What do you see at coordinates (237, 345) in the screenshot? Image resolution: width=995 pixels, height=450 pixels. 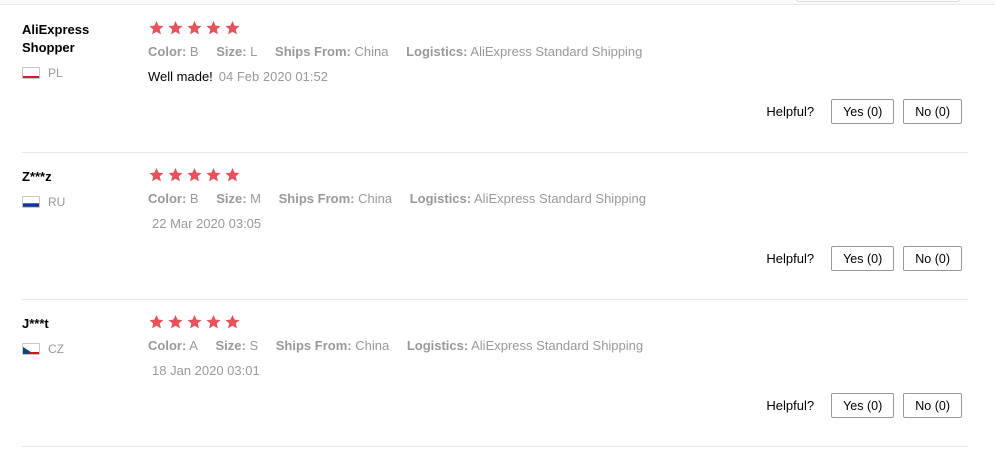 I see `attr-size: Size: S` at bounding box center [237, 345].